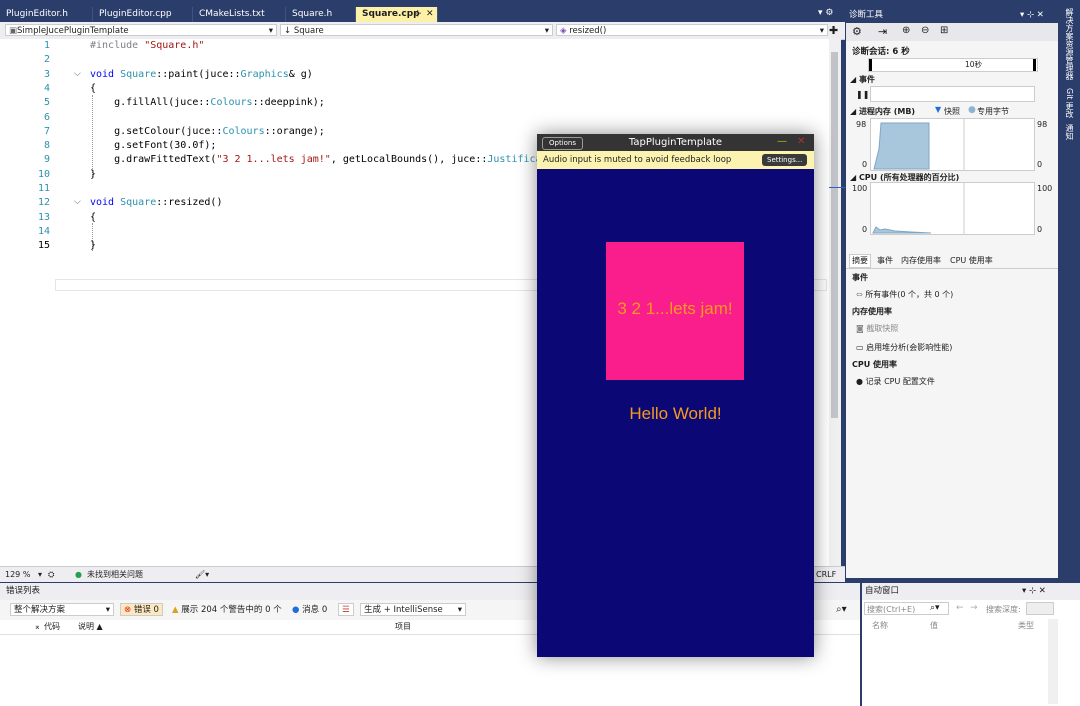 The height and width of the screenshot is (706, 1080). I want to click on diagnostics-tabs: 摘要 事件 内存使用率 CPU 使用率, so click(952, 261).